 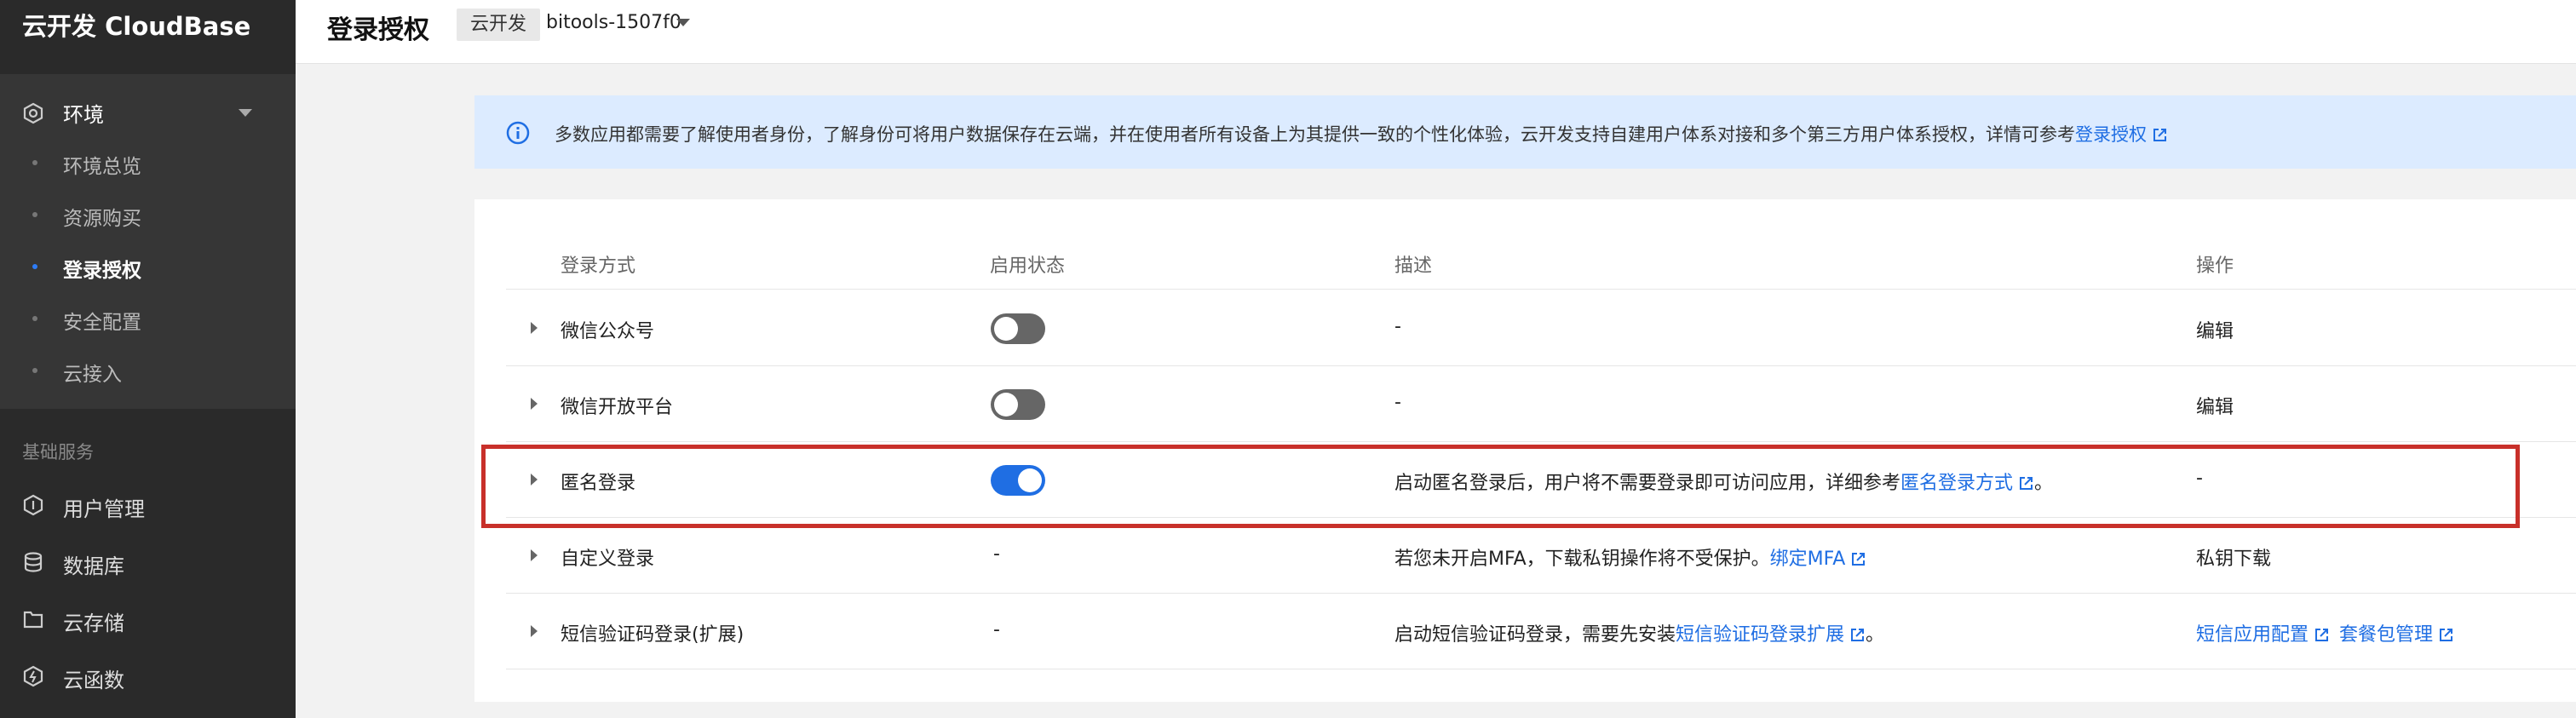 I want to click on sidebar-item-user-manage: 用户管理, so click(x=148, y=504).